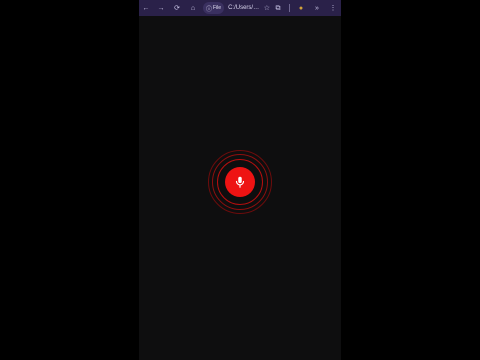 Image resolution: width=480 pixels, height=360 pixels. I want to click on extensions-button: ⧉, so click(278, 8).